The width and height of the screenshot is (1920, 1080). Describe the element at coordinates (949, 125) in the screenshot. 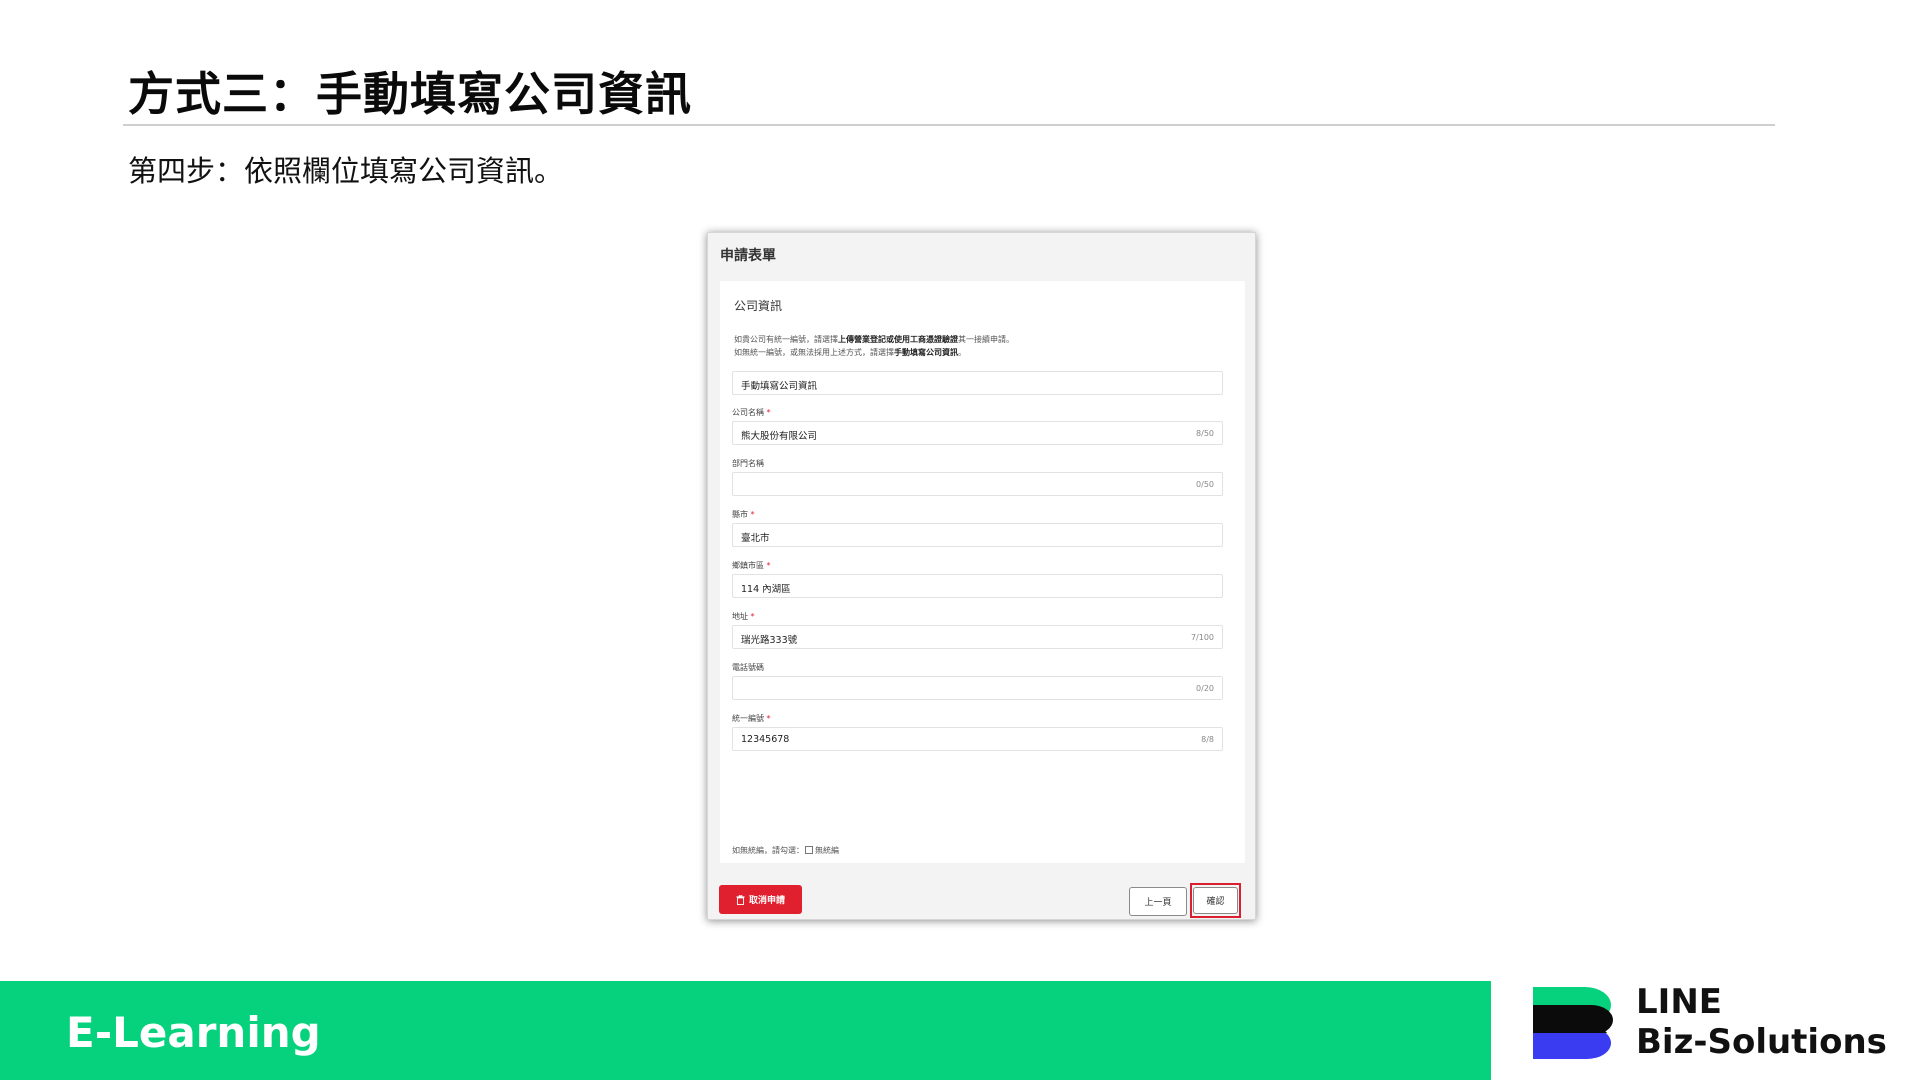

I see `title-divider` at that location.